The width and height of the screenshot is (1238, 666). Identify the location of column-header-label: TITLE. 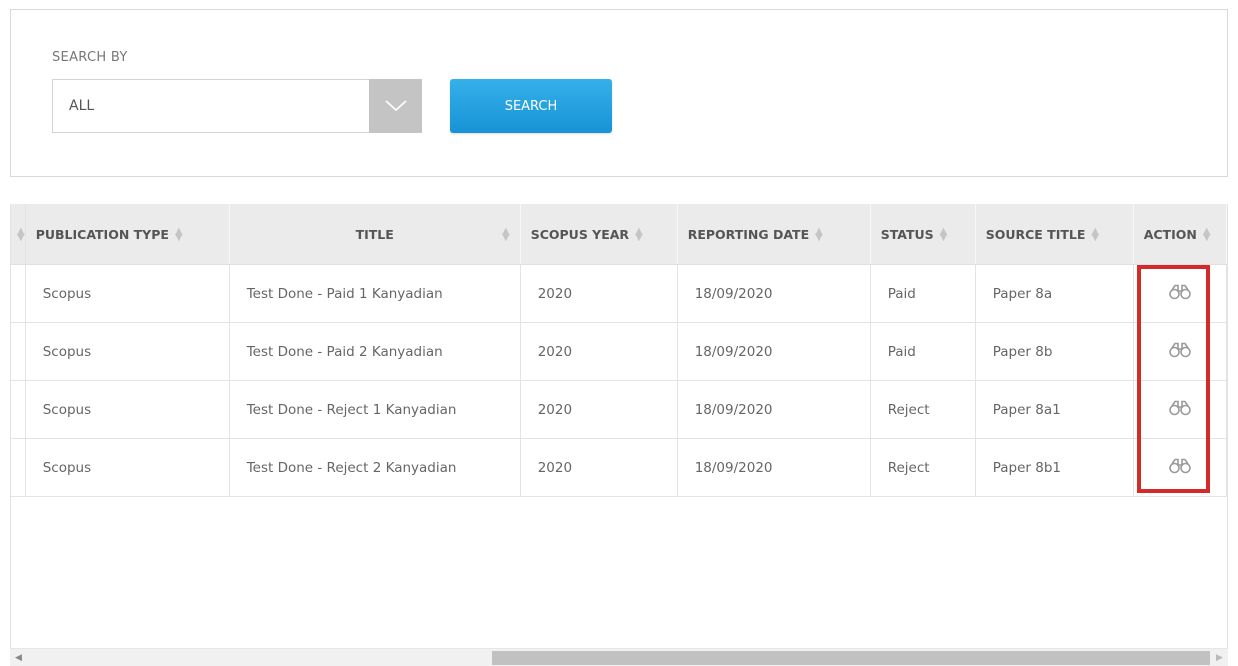
(374, 234).